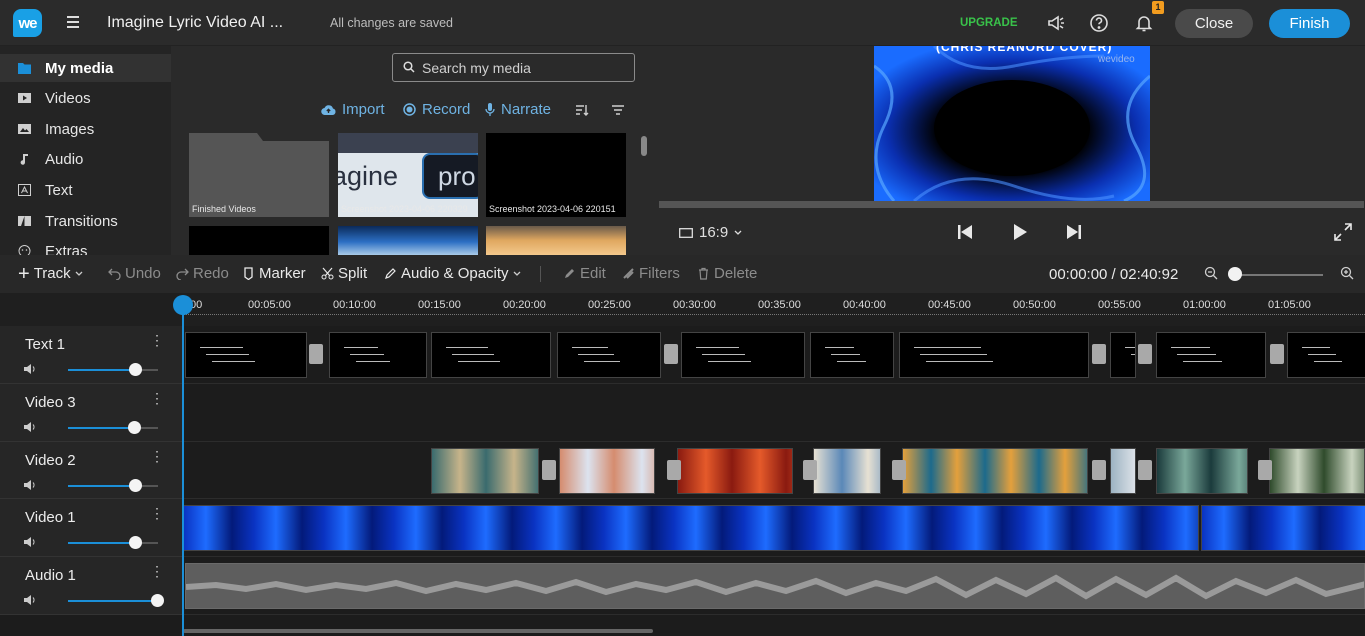 This screenshot has height=636, width=1365. I want to click on timeline-clip-audio, so click(775, 586).